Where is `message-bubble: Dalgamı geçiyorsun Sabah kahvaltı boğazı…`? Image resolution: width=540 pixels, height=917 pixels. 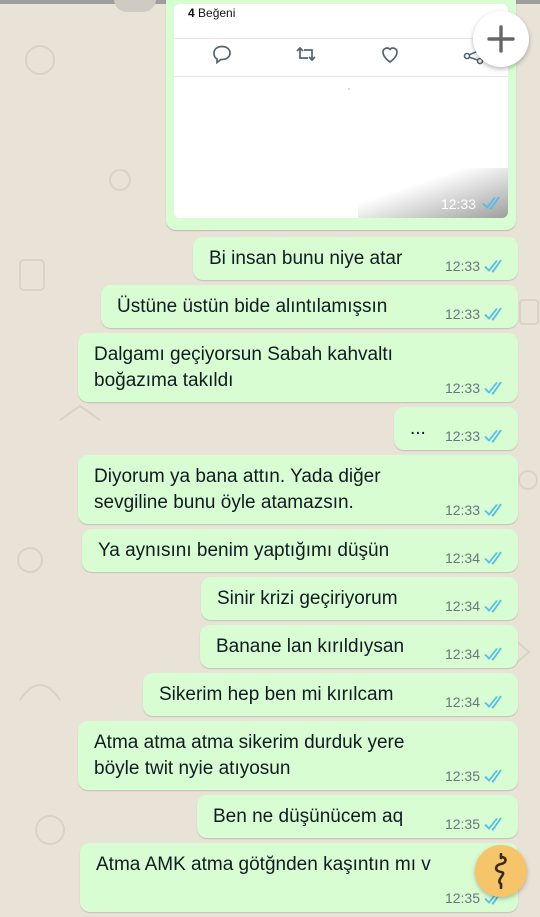
message-bubble: Dalgamı geçiyorsun Sabah kahvaltı boğazı… is located at coordinates (298, 367).